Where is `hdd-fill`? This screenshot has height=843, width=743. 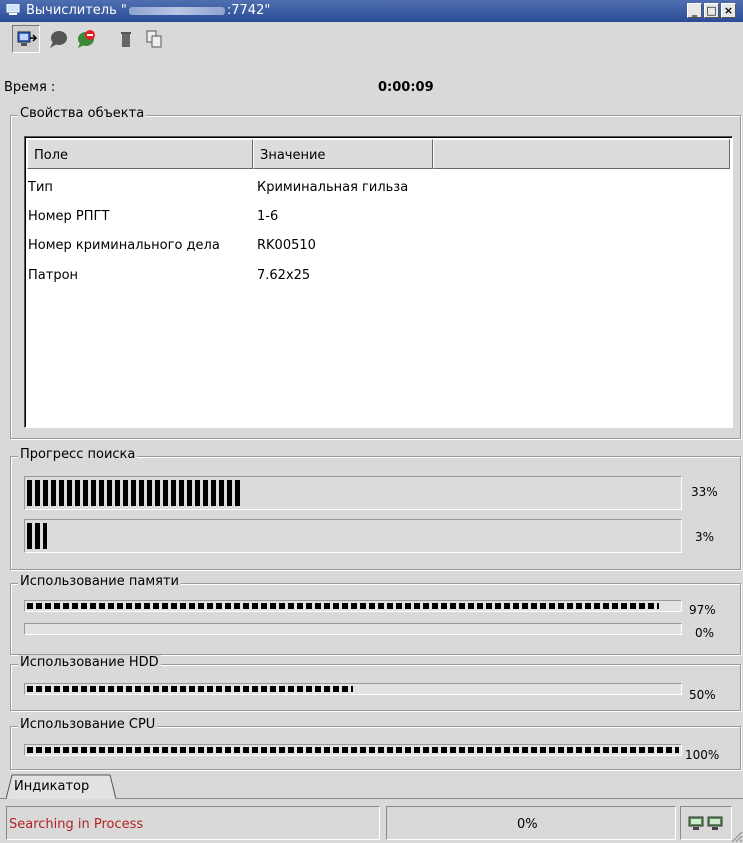 hdd-fill is located at coordinates (190, 689).